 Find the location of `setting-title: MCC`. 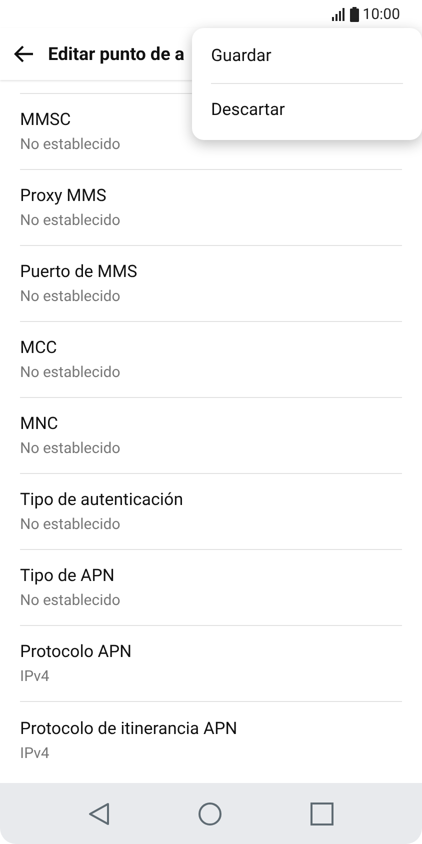

setting-title: MCC is located at coordinates (39, 348).